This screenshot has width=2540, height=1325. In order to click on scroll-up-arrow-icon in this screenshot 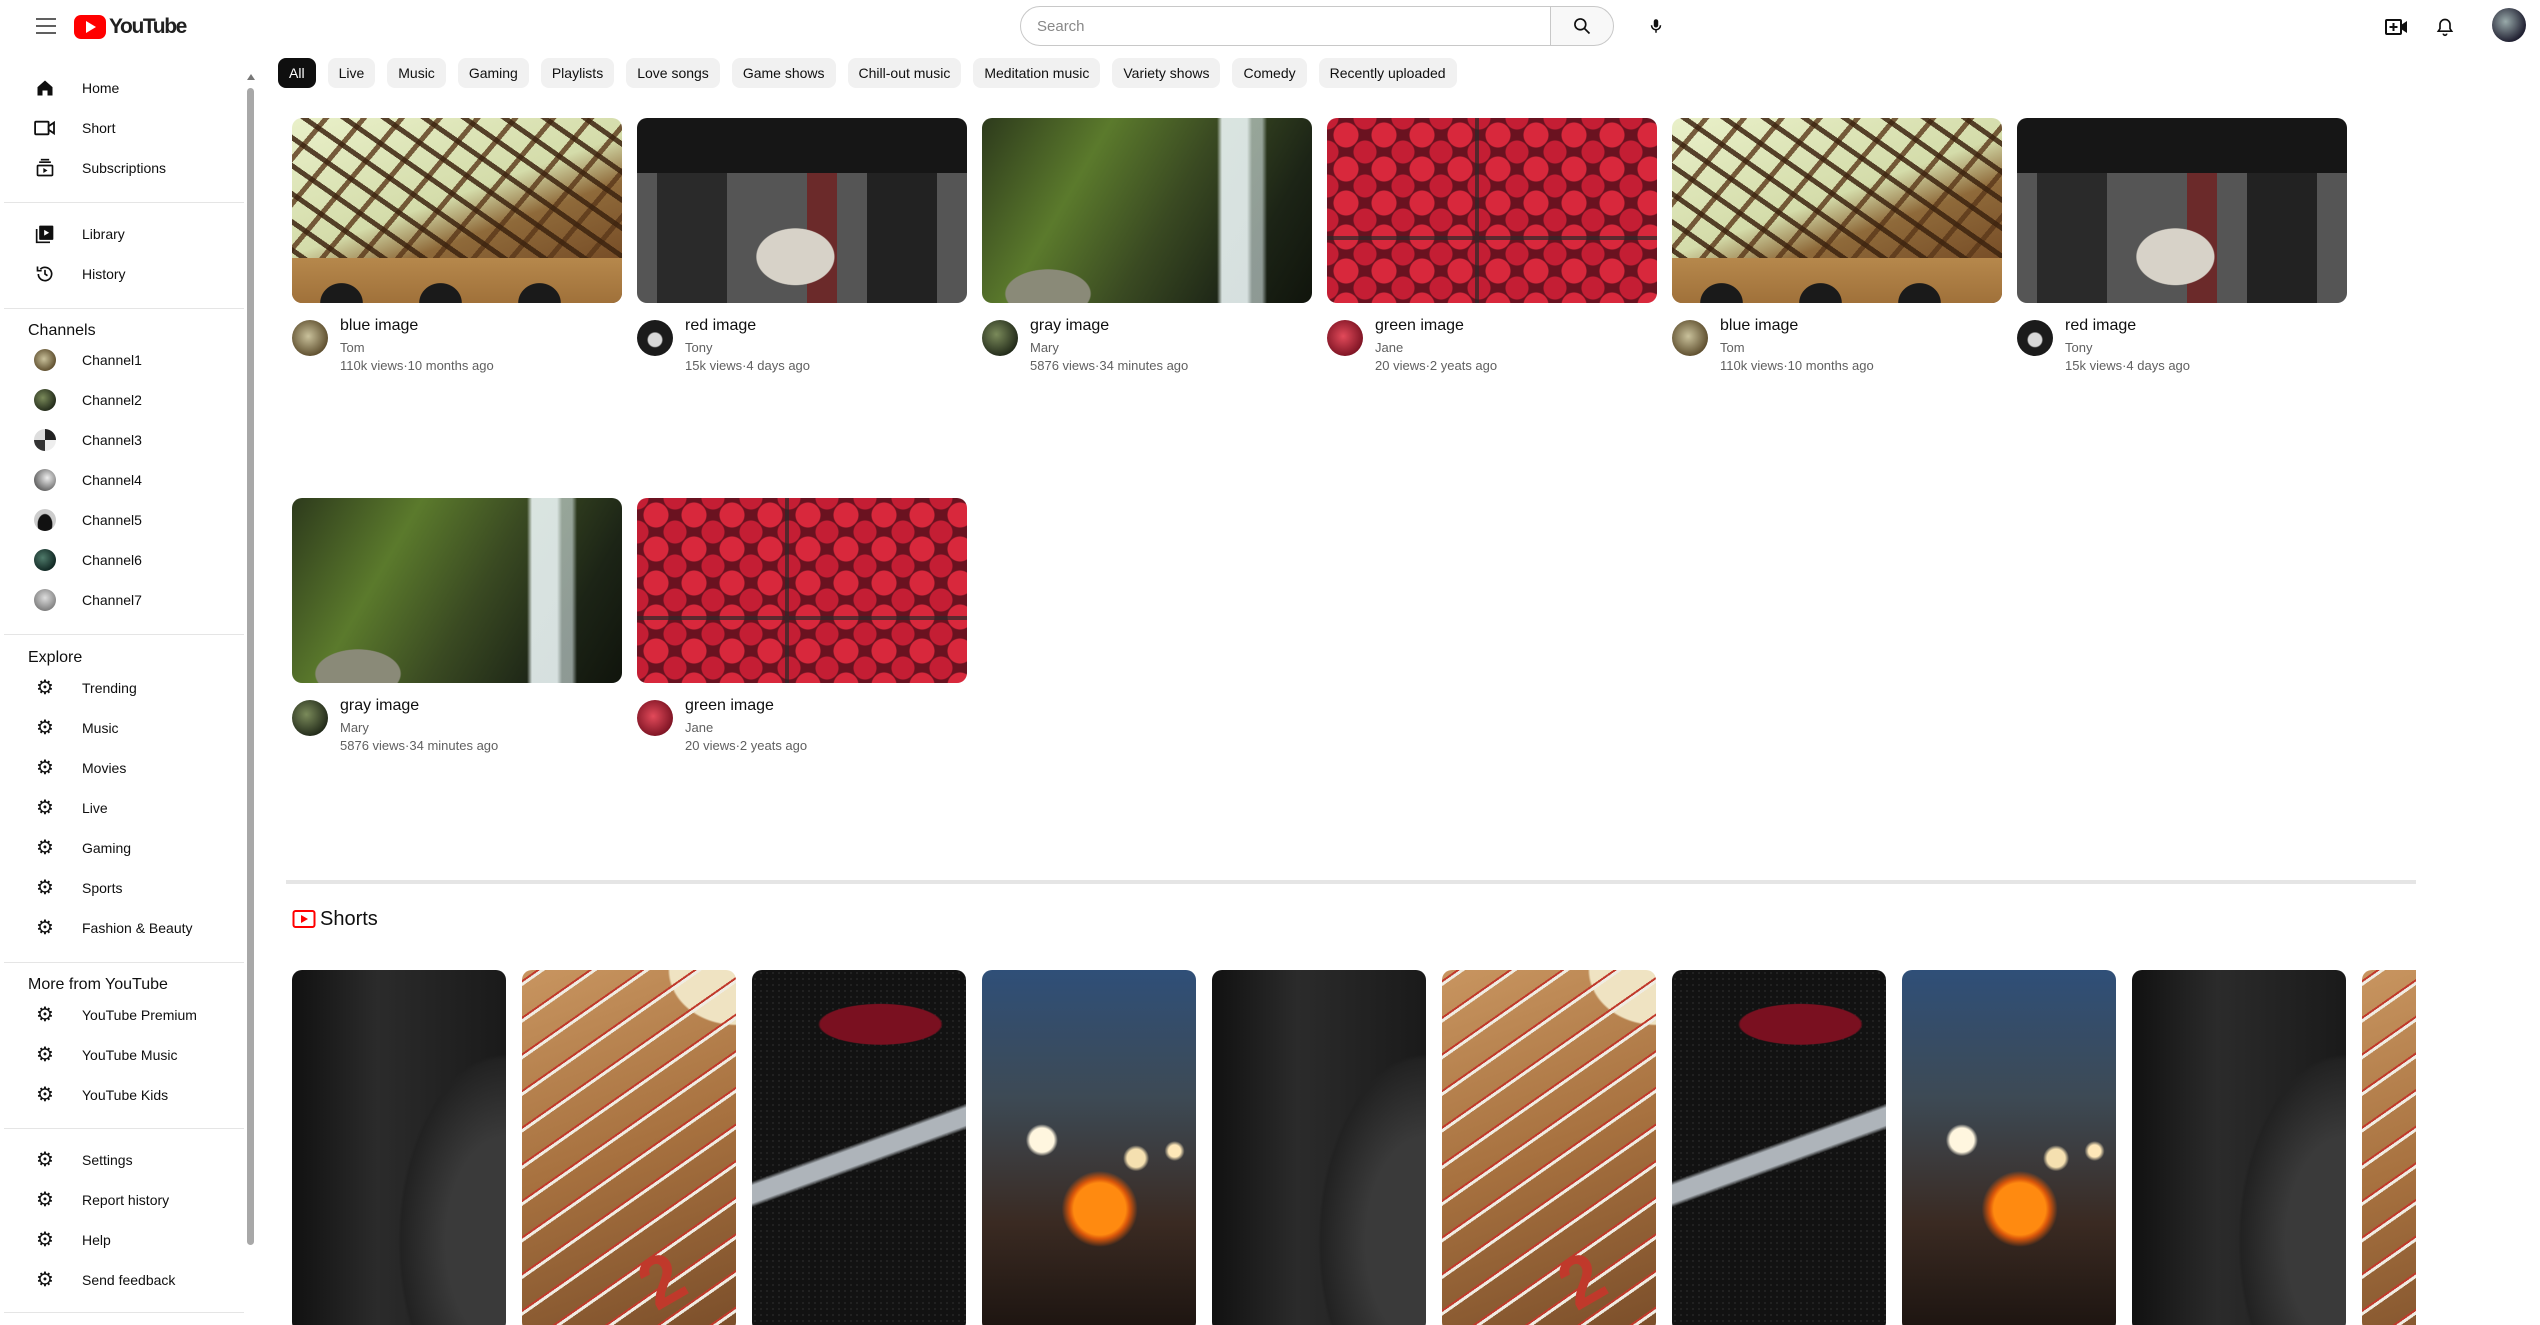, I will do `click(251, 77)`.